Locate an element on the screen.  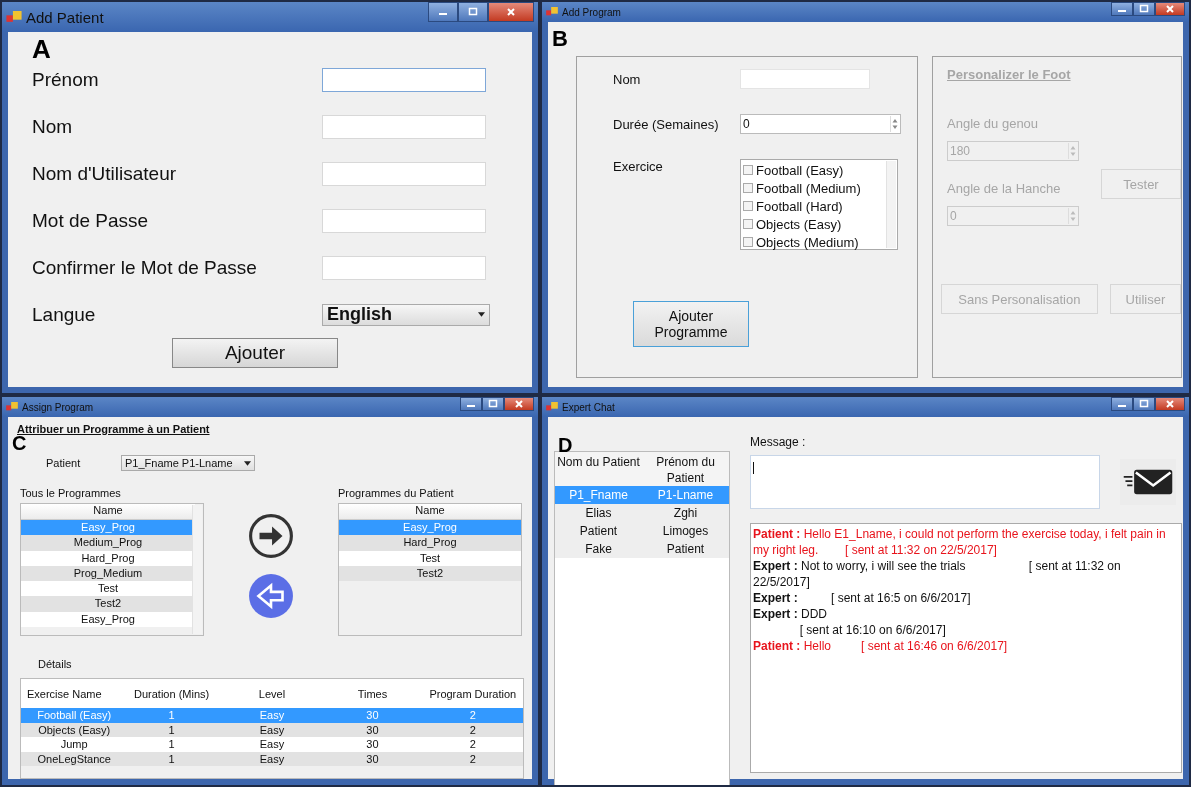
column-header: Times is located at coordinates (372, 693).